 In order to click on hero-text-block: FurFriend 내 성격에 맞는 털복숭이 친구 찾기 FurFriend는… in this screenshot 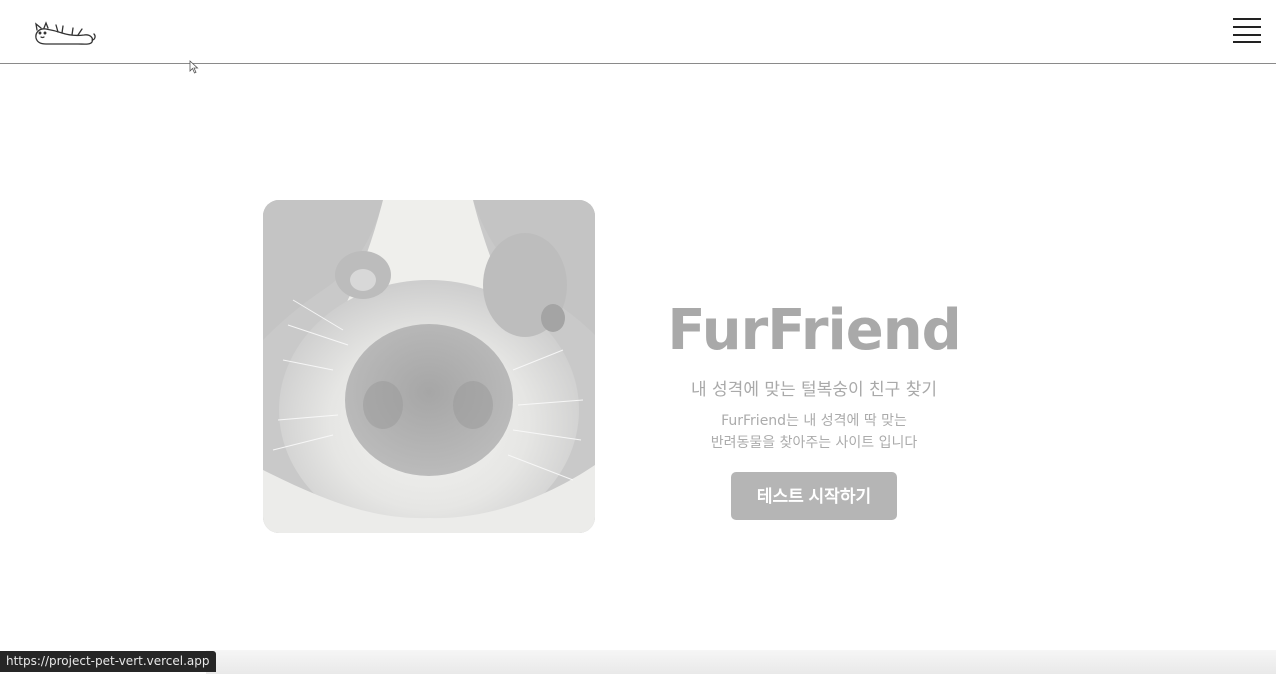, I will do `click(814, 408)`.